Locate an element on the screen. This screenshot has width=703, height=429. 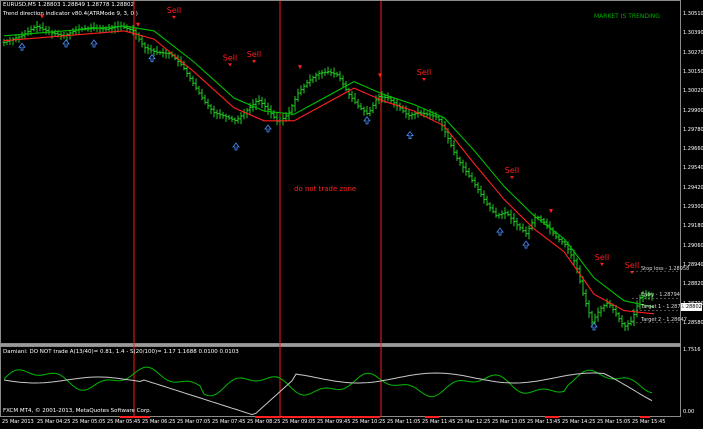
trend-status: MARKET IS TRENDING is located at coordinates (627, 16).